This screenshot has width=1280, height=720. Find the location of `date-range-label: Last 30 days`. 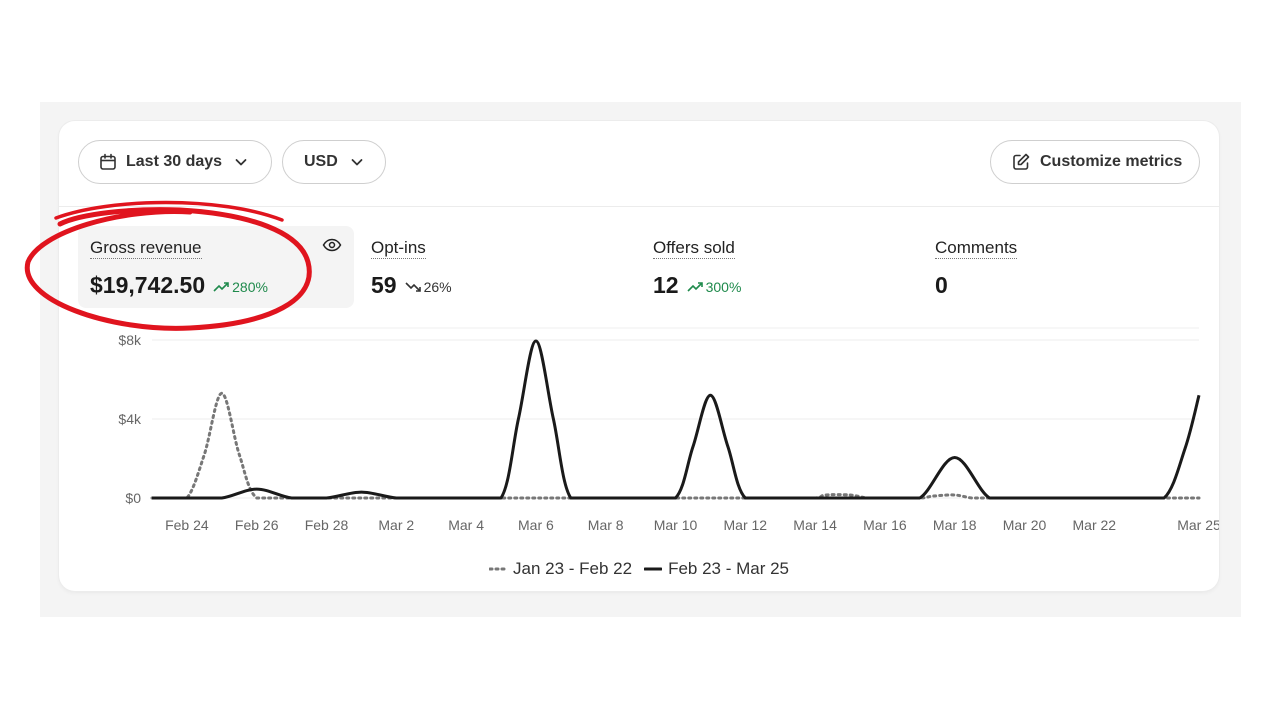

date-range-label: Last 30 days is located at coordinates (174, 161).